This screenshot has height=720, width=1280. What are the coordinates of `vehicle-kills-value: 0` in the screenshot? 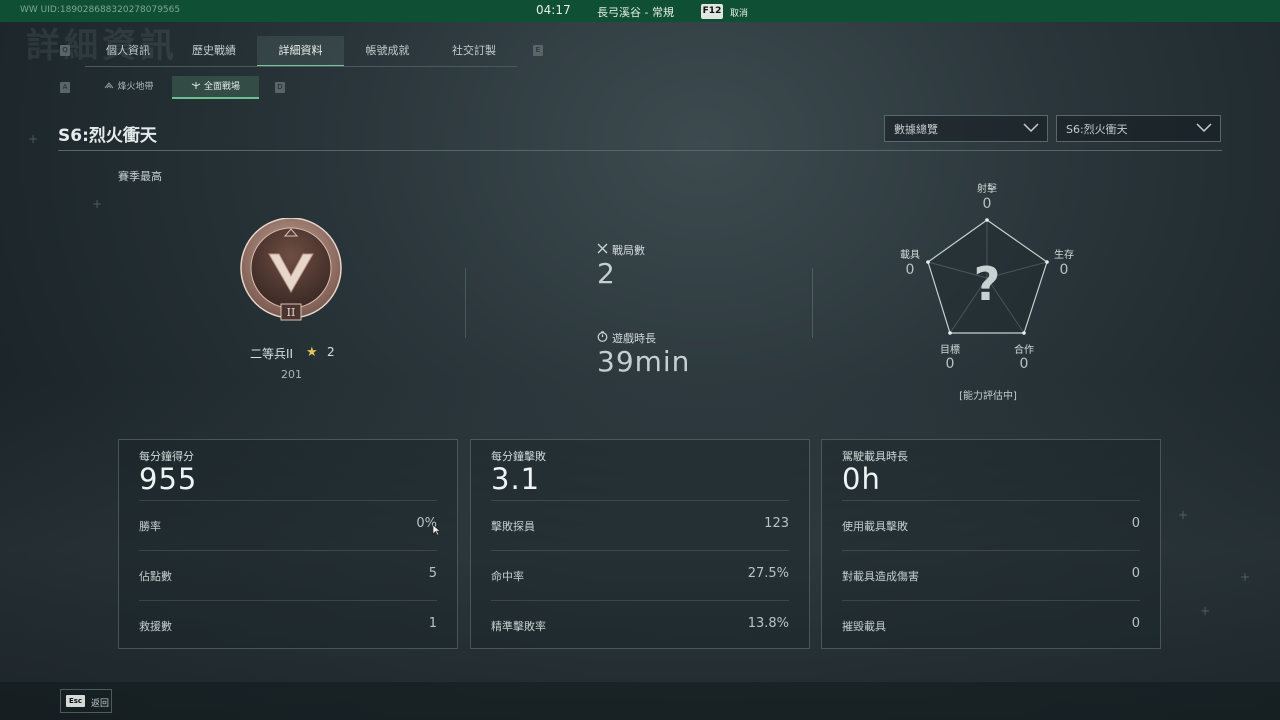 It's located at (1135, 523).